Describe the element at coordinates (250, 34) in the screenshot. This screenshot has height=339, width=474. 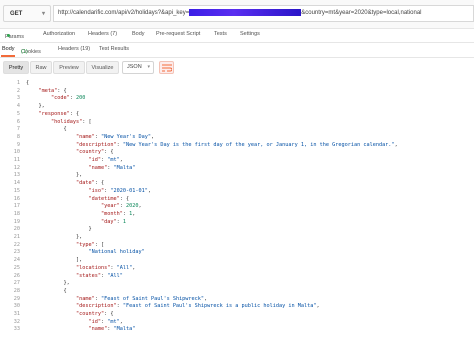
I see `tab-settings: Settings` at that location.